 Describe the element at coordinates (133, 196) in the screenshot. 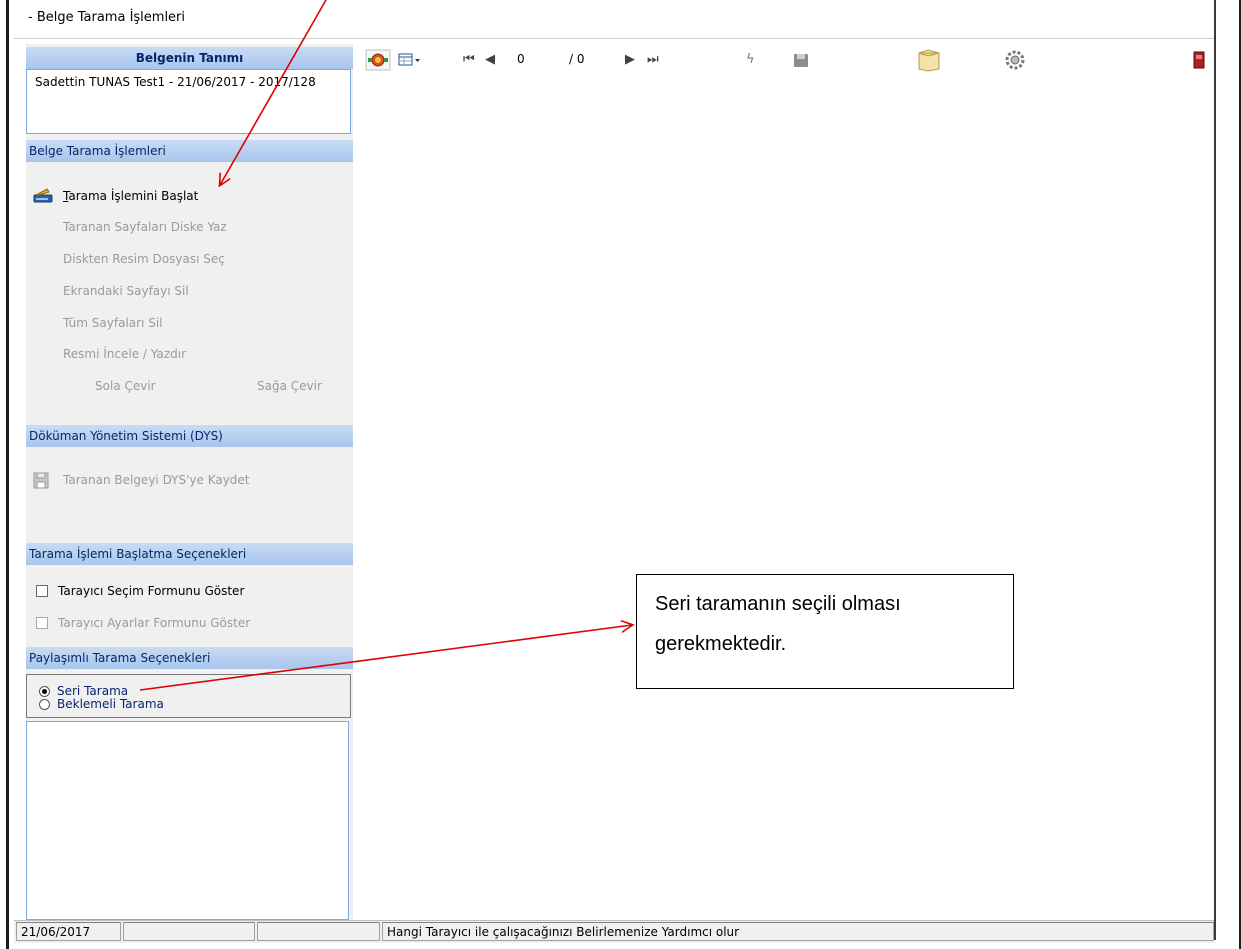

I see `start-scan-label: arama İşlemini Başlat` at that location.